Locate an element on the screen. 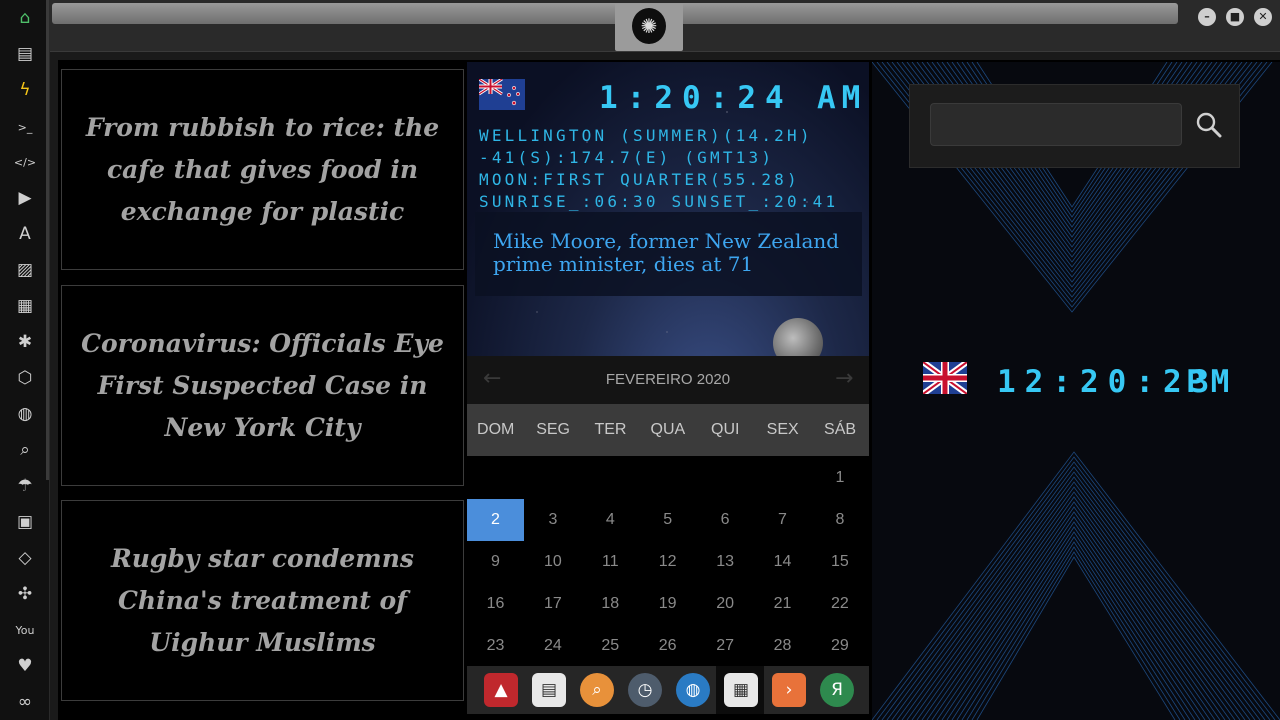  app-sidebar: ⌂ ▤ ϟ >_ </> ▶ A ▨ ▦ ✱ ⬡ ◍ ⌕ ☂ ▣ ◇ ✣ You ♥ ∞ is located at coordinates (25, 360).